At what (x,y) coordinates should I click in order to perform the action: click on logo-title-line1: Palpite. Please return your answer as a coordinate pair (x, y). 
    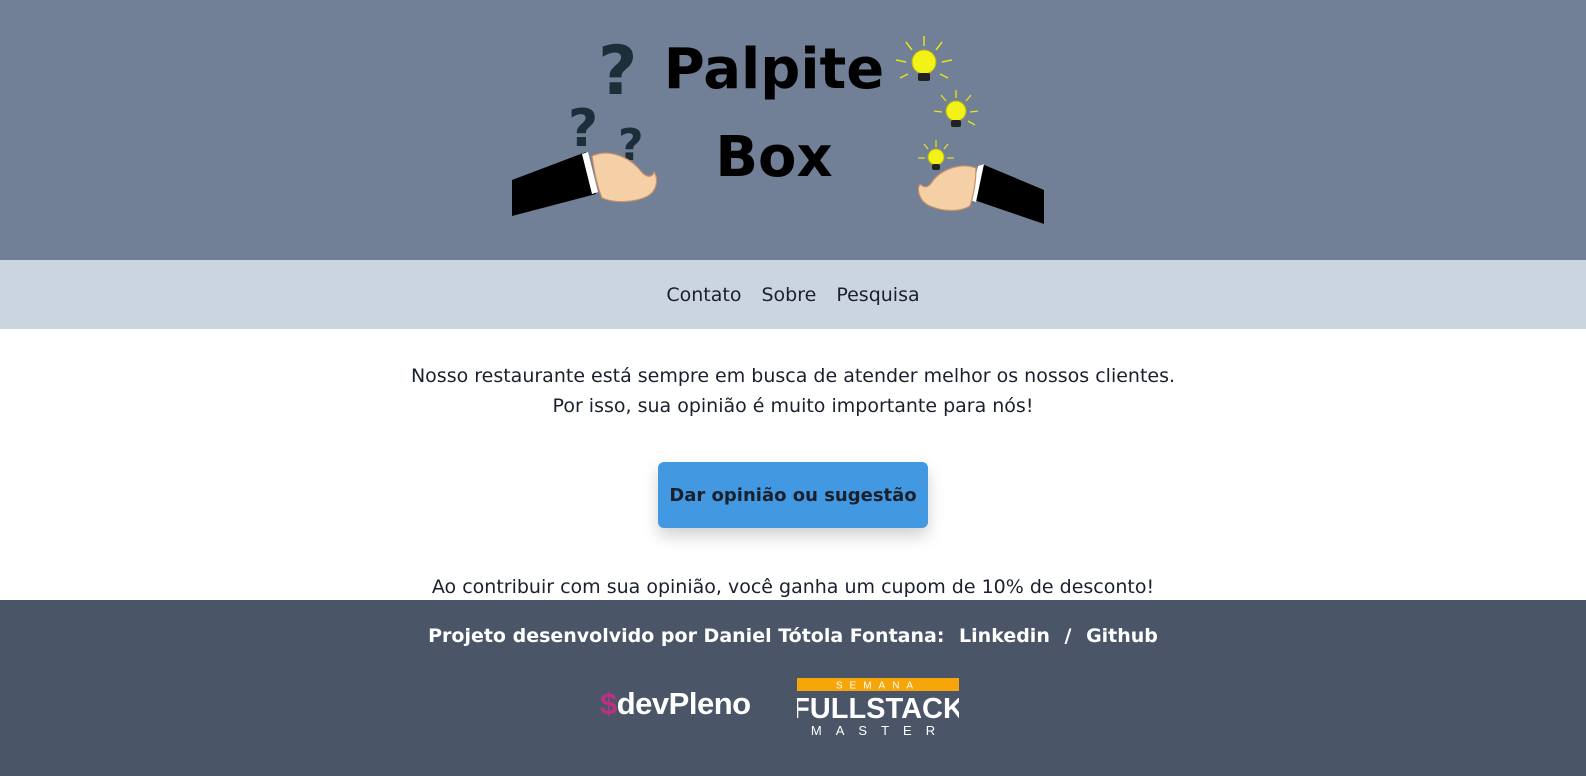
    Looking at the image, I should click on (774, 69).